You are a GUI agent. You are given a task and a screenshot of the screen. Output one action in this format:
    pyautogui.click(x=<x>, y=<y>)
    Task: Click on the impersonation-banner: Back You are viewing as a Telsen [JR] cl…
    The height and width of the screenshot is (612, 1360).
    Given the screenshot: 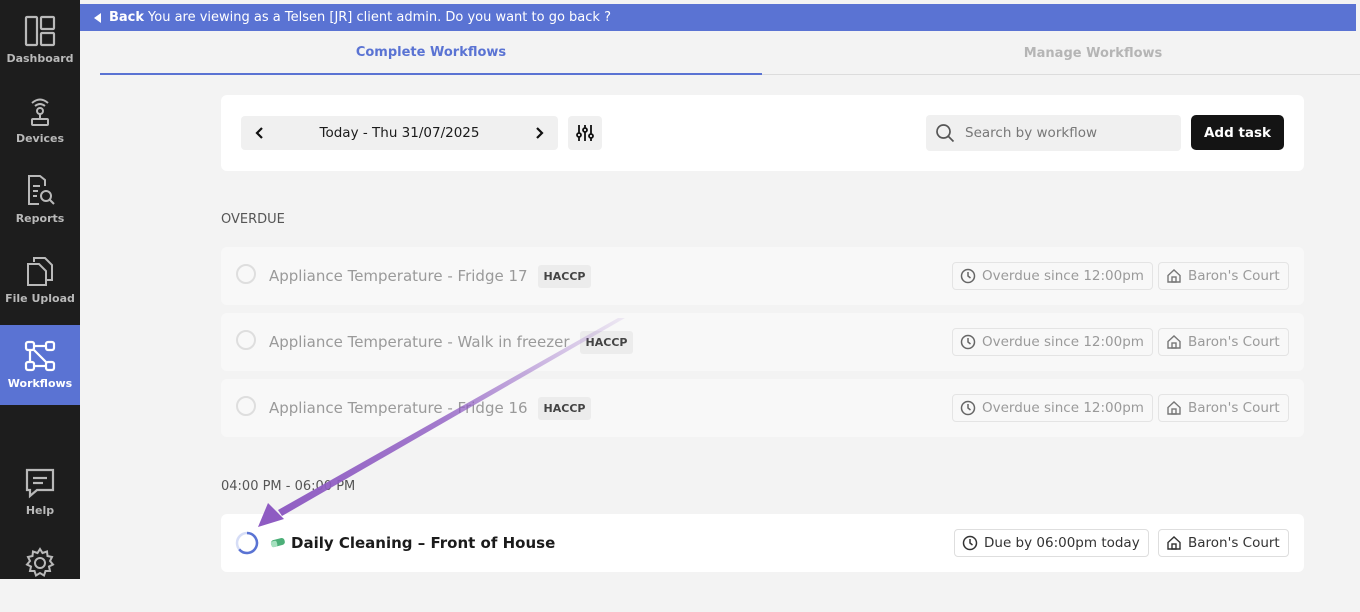 What is the action you would take?
    pyautogui.click(x=718, y=17)
    